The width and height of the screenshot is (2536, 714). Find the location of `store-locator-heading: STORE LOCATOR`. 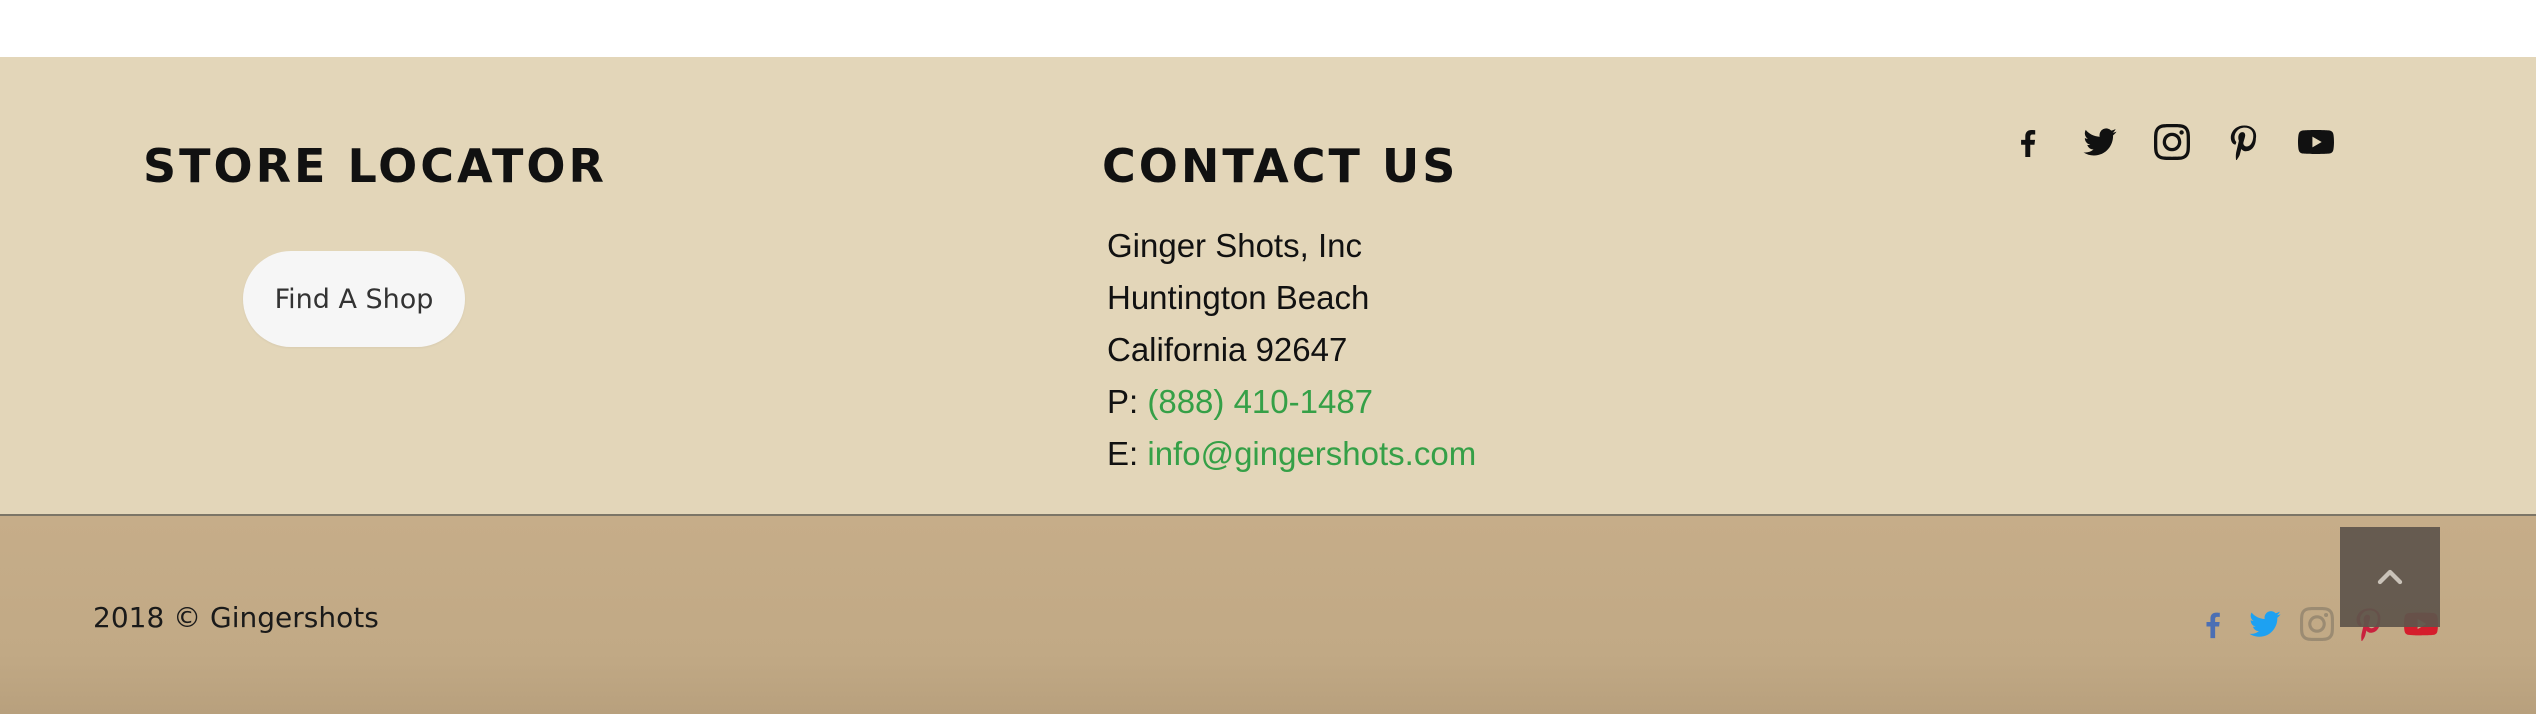

store-locator-heading: STORE LOCATOR is located at coordinates (375, 166).